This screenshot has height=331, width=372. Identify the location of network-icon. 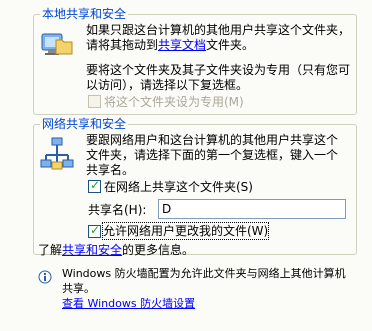
(57, 154).